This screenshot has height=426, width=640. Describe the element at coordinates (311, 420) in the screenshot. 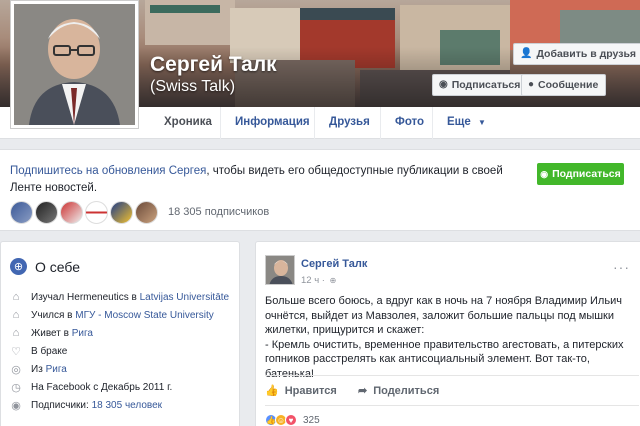

I see `reaction-count: 325` at that location.